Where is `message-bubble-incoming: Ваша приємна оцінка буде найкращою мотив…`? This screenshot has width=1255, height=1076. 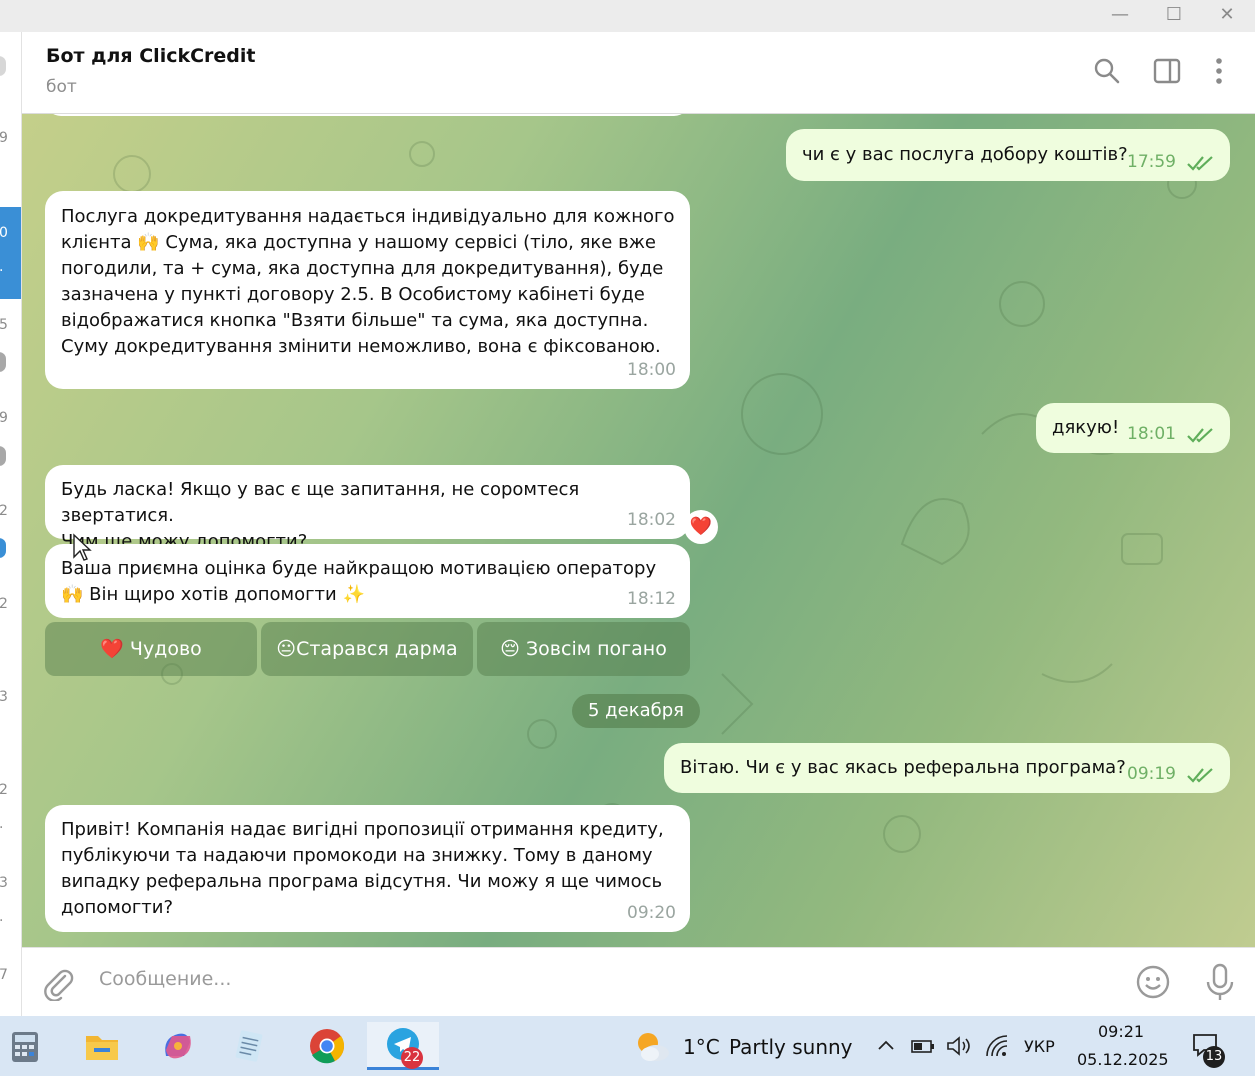 message-bubble-incoming: Ваша приємна оцінка буде найкращою мотив… is located at coordinates (367, 581).